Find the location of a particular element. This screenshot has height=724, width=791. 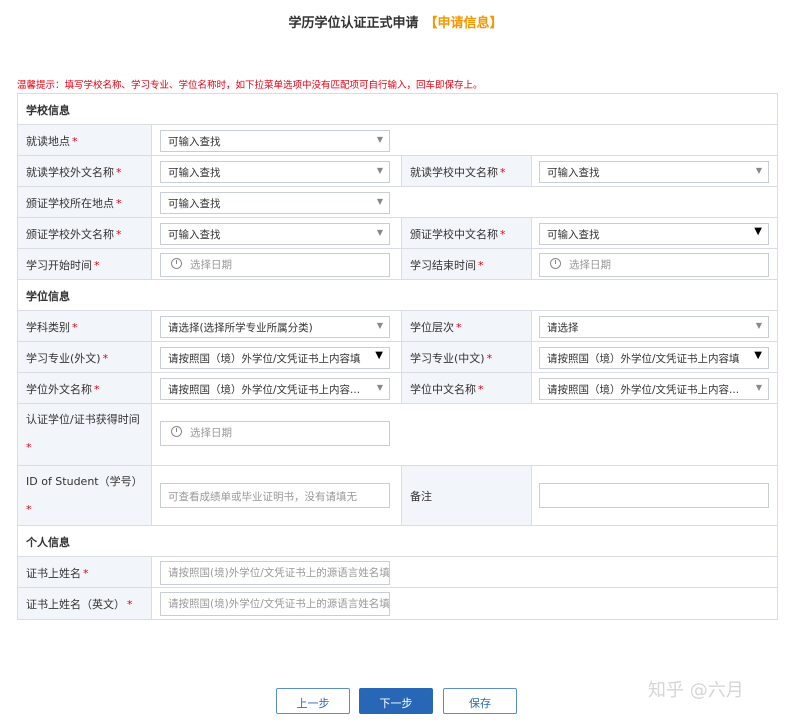

save-button: 保存 is located at coordinates (480, 701).